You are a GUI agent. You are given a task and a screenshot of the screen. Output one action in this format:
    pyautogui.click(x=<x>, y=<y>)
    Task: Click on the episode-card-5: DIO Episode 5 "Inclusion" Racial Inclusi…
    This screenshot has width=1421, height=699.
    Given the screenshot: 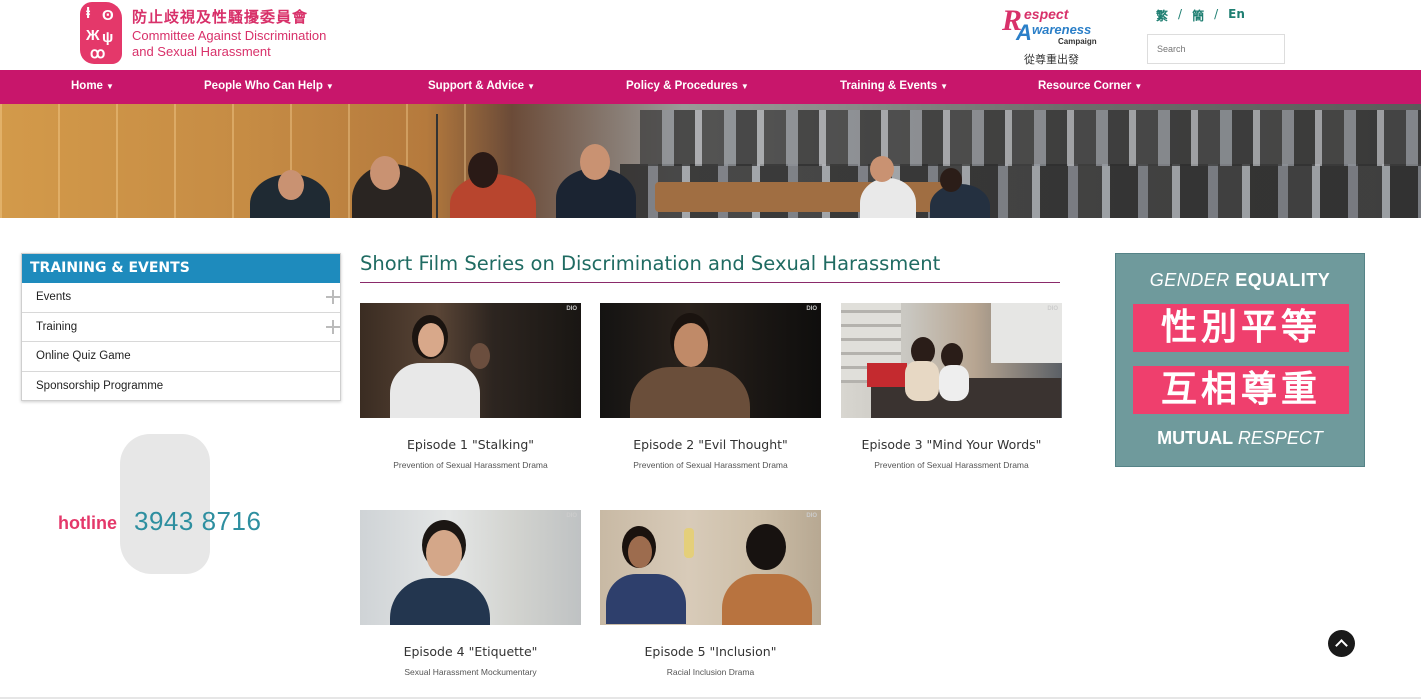 What is the action you would take?
    pyautogui.click(x=710, y=593)
    